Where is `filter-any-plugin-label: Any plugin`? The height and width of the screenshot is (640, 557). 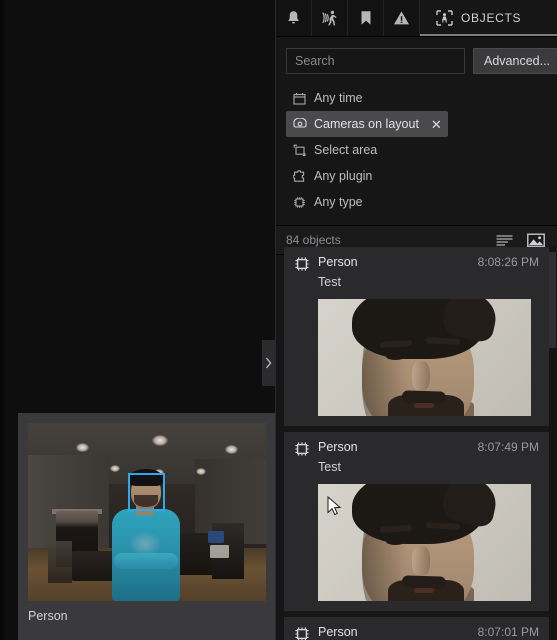
filter-any-plugin-label: Any plugin is located at coordinates (343, 176).